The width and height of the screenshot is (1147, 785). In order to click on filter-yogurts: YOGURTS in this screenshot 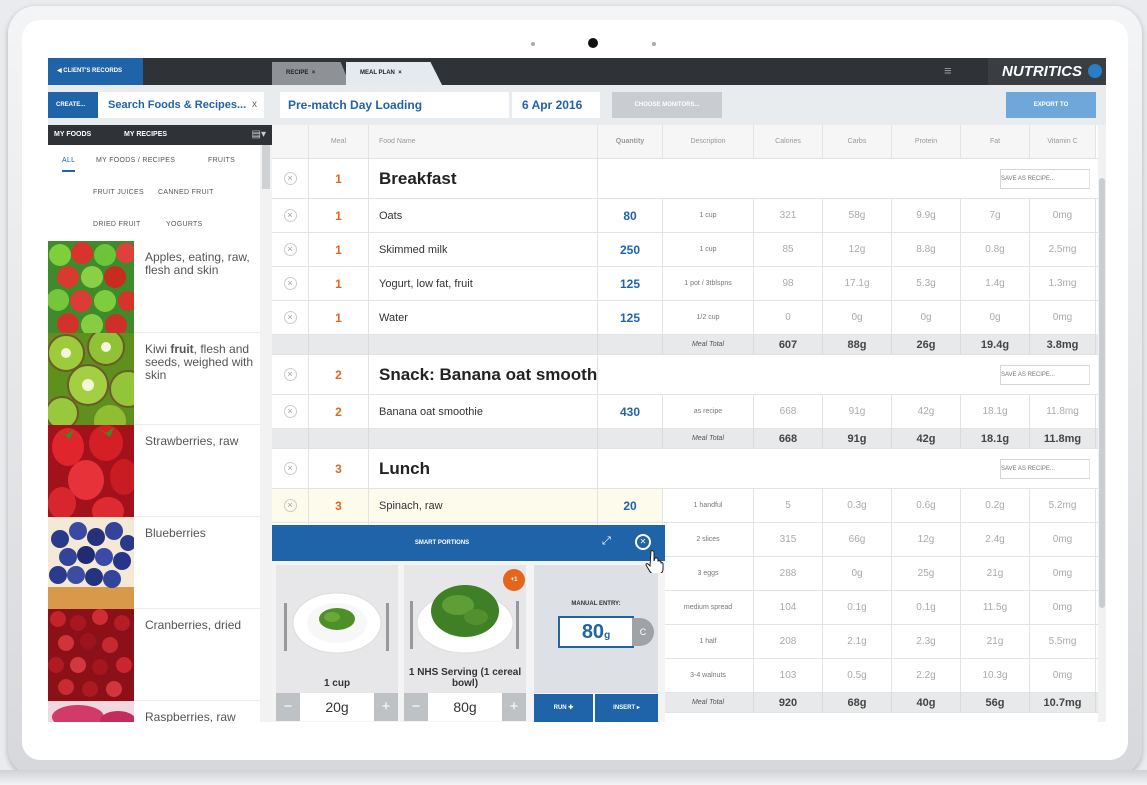, I will do `click(184, 224)`.